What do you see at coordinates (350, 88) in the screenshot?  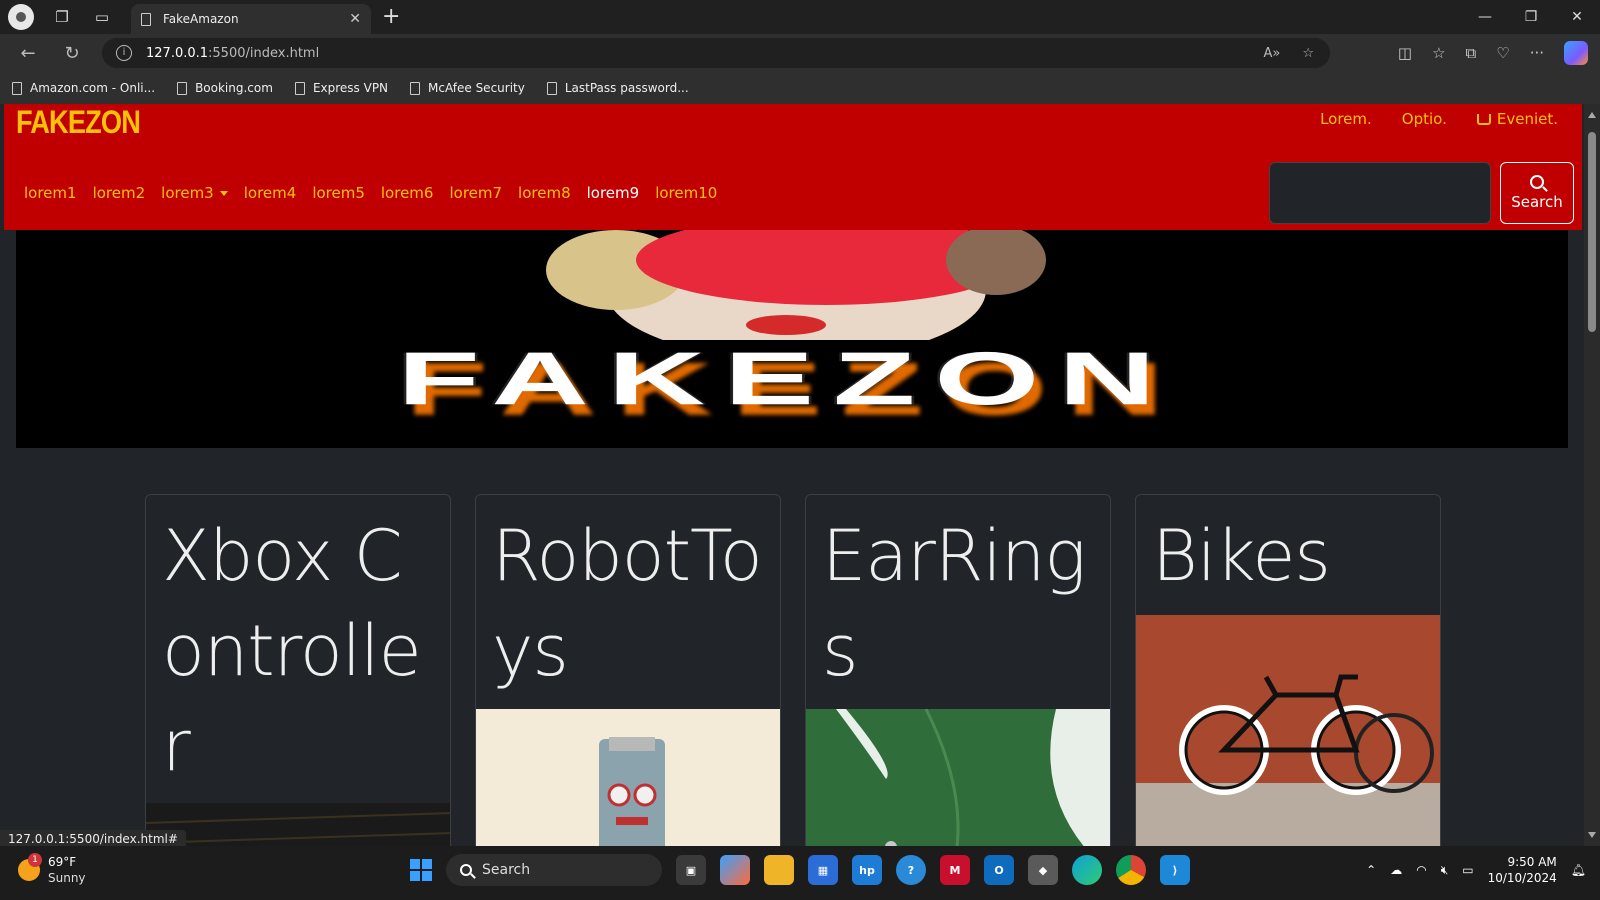 I see `bookmark-label: Express VPN` at bounding box center [350, 88].